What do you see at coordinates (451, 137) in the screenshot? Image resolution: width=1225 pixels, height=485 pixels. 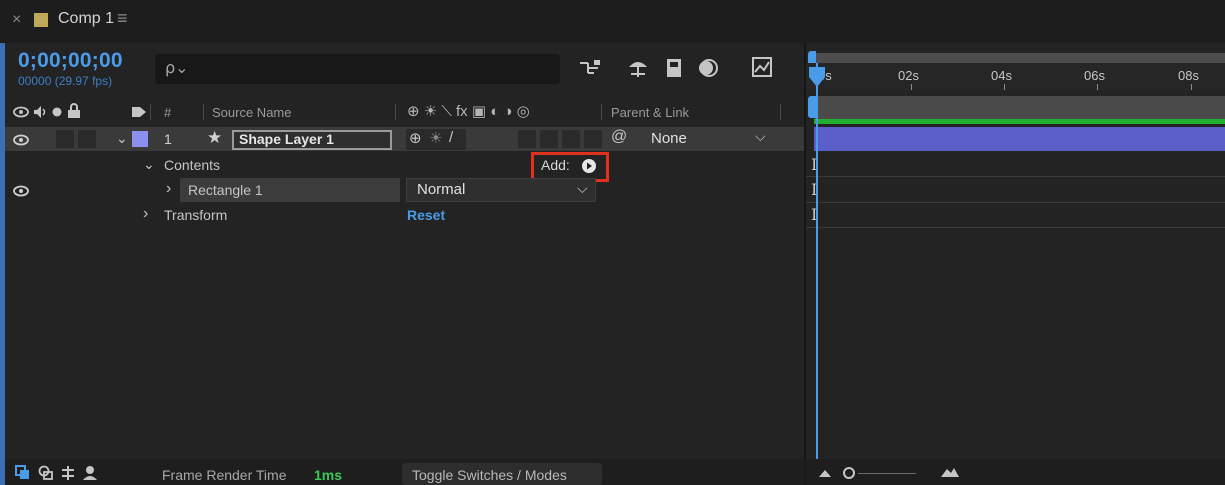 I see `quality-switch-icon: /` at bounding box center [451, 137].